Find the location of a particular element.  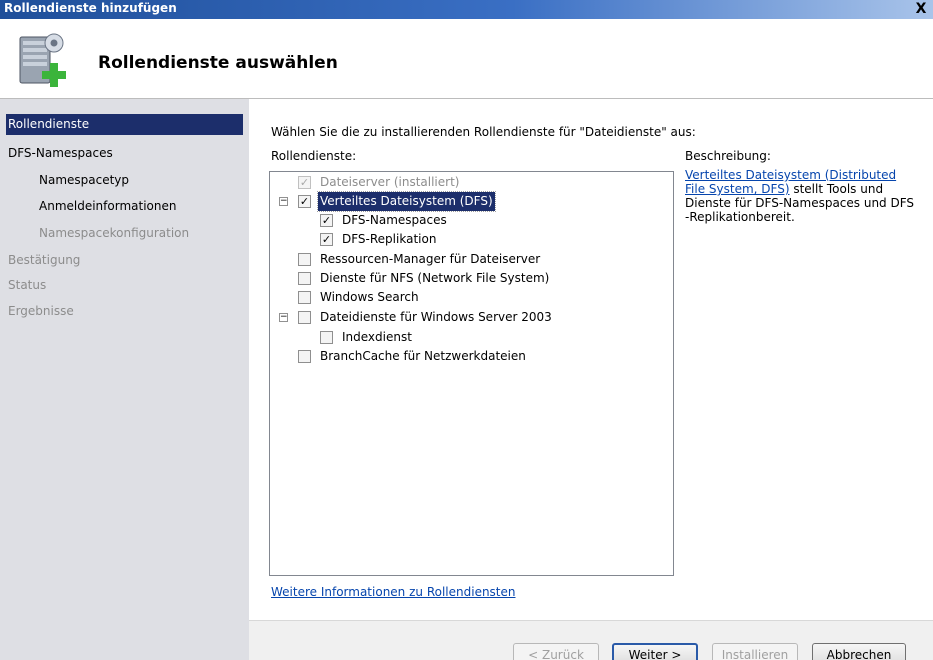

tree-item-dfs: − ✓ Verteiltes Dateisystem (DFS) is located at coordinates (470, 201).